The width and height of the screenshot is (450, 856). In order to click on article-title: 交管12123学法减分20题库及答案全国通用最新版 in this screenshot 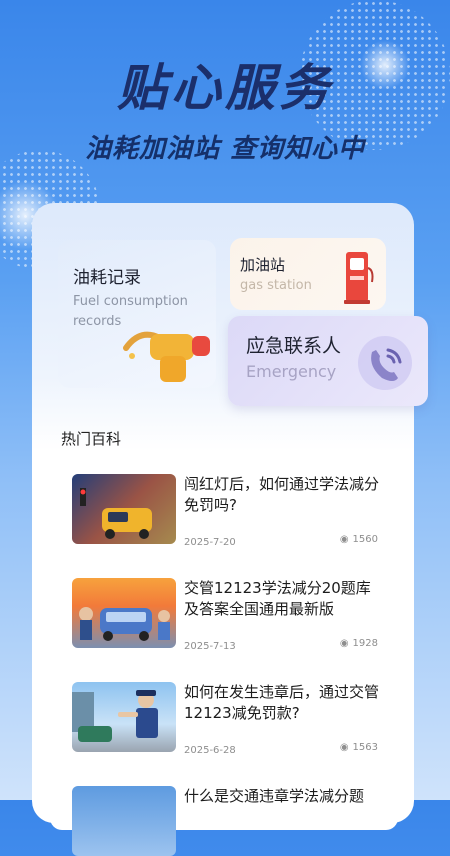, I will do `click(277, 598)`.